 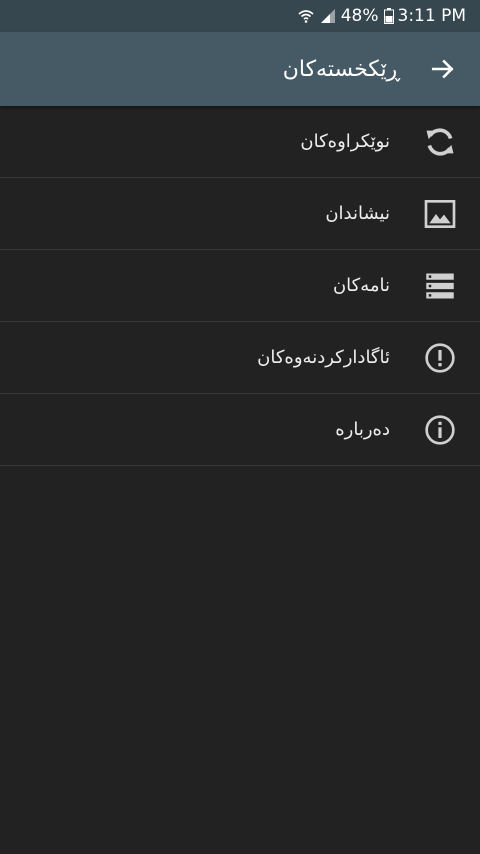 What do you see at coordinates (240, 430) in the screenshot?
I see `menu-item-about: دەربارە` at bounding box center [240, 430].